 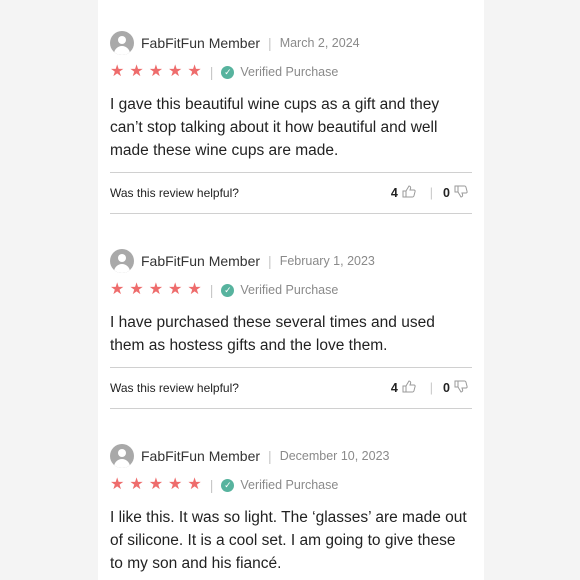 I want to click on review-date: December 10, 2023, so click(x=334, y=456).